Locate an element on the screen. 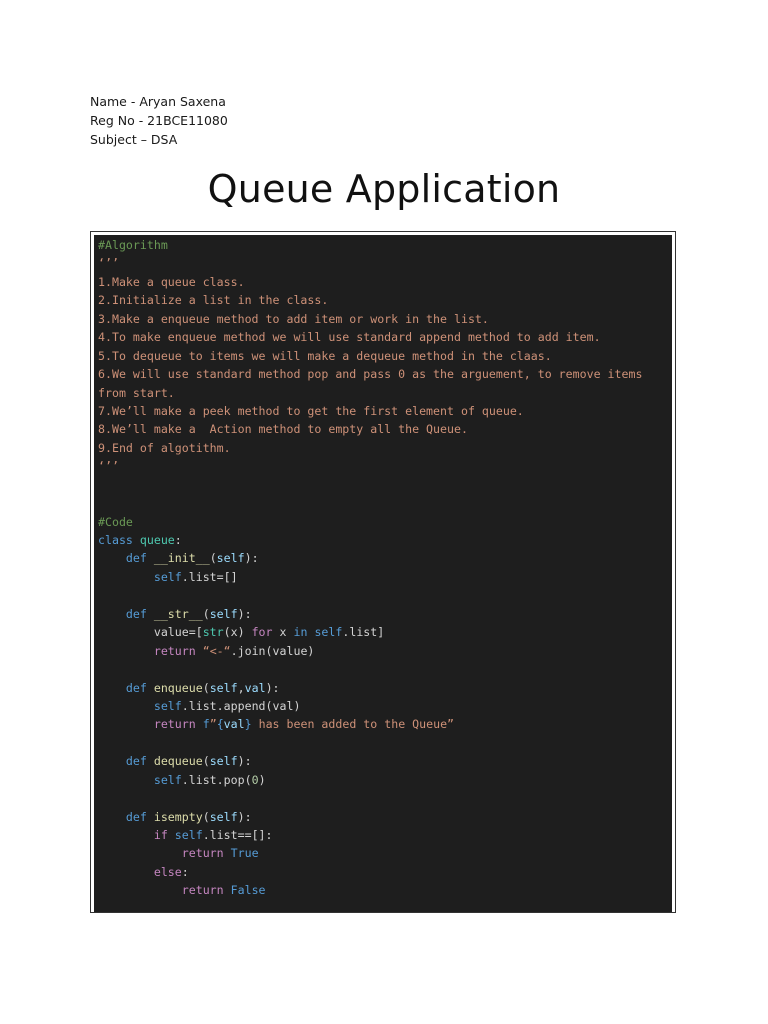 This screenshot has width=768, height=1024. code-token: 1.Make a queue class. is located at coordinates (171, 281).